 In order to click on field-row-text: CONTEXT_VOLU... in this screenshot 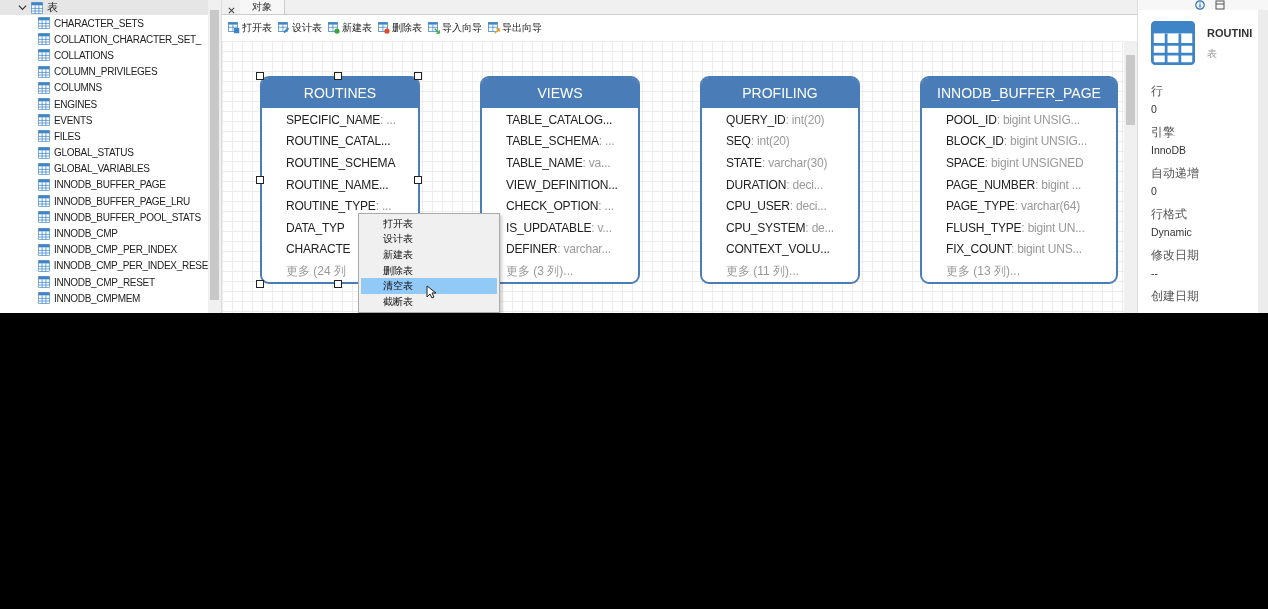, I will do `click(778, 250)`.